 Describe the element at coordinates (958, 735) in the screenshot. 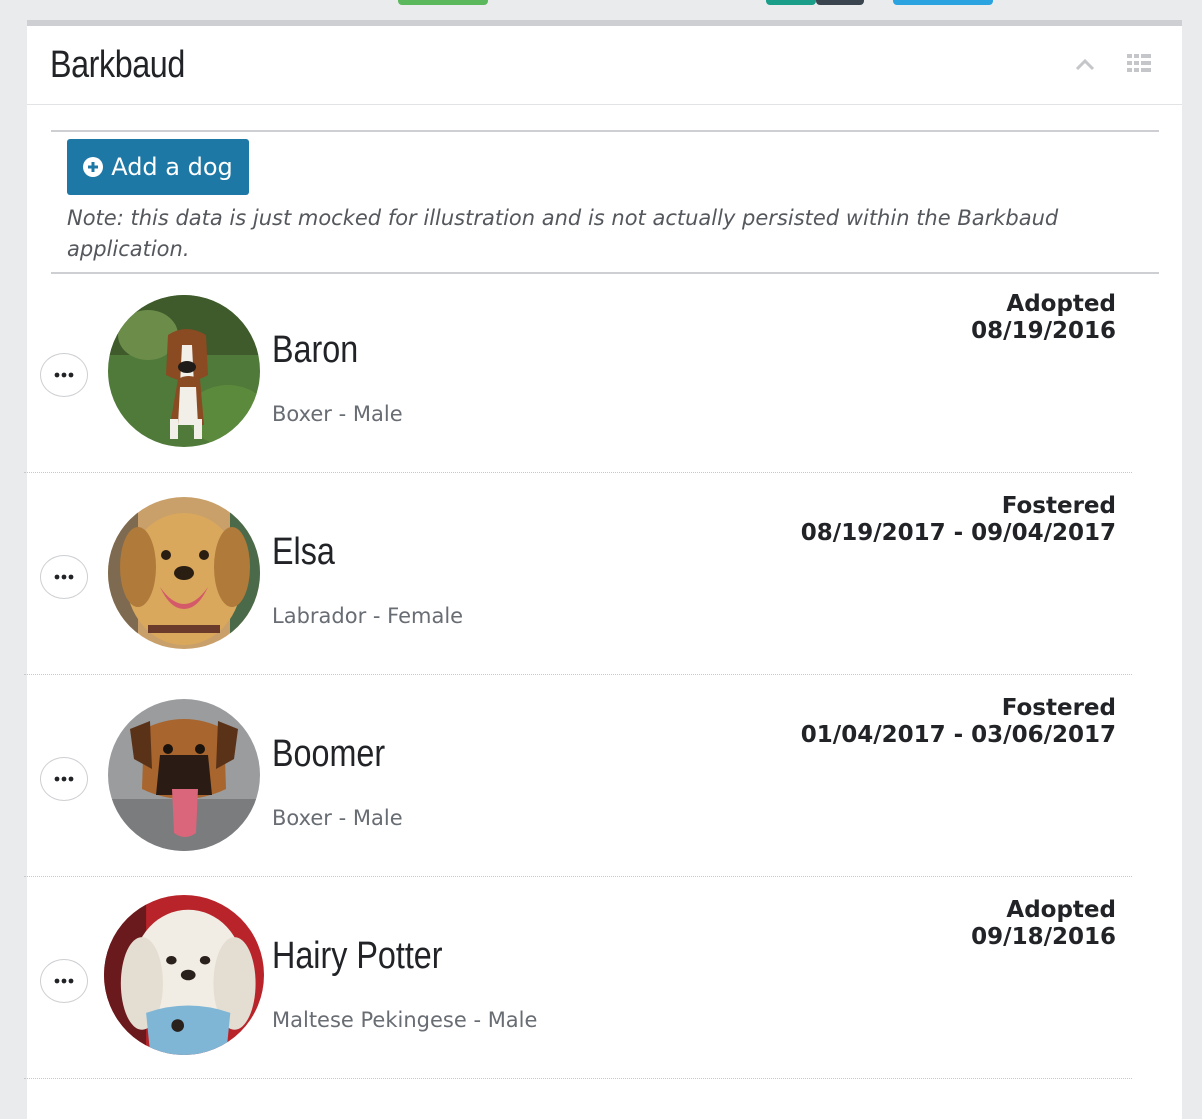

I see `status-dates: 01/04/2017 - 03/06/2017` at that location.